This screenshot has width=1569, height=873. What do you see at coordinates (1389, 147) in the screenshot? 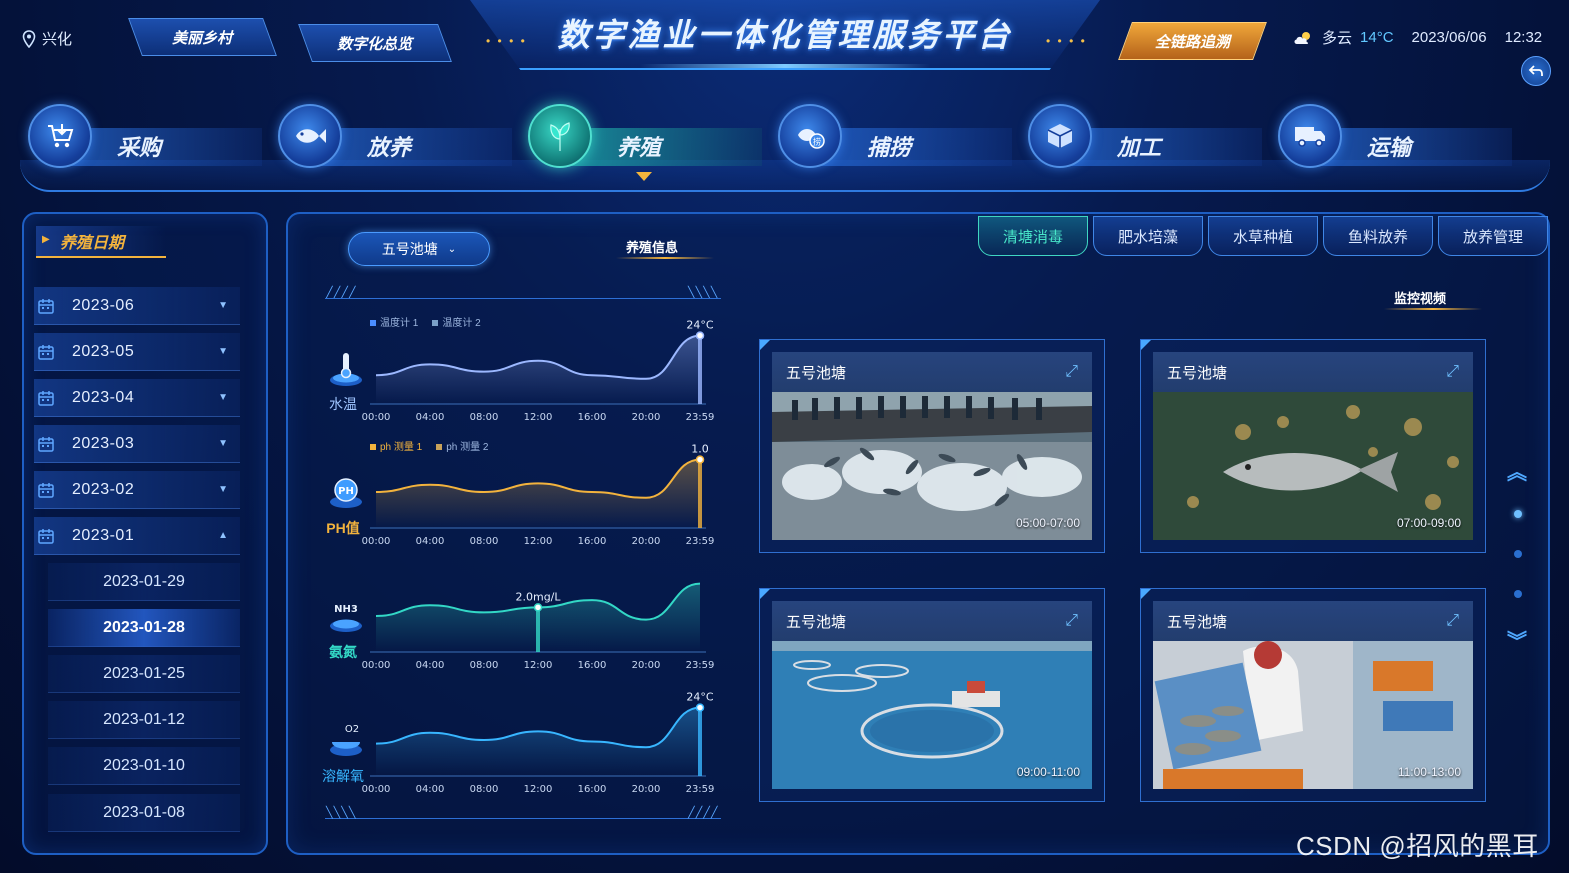
I see `nav-label: 运输` at bounding box center [1389, 147].